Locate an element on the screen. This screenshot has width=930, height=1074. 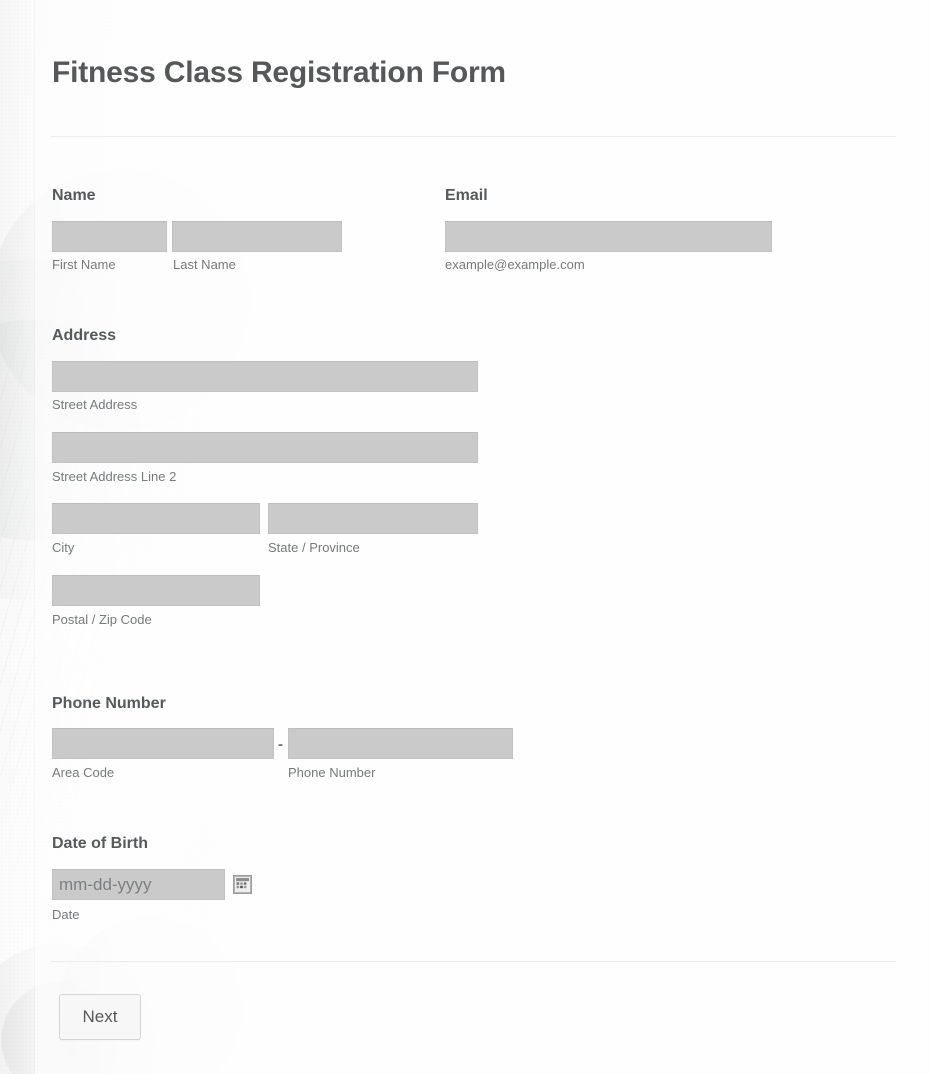
postal-zip-code-sub-label: Postal / Zip Code is located at coordinates (102, 619).